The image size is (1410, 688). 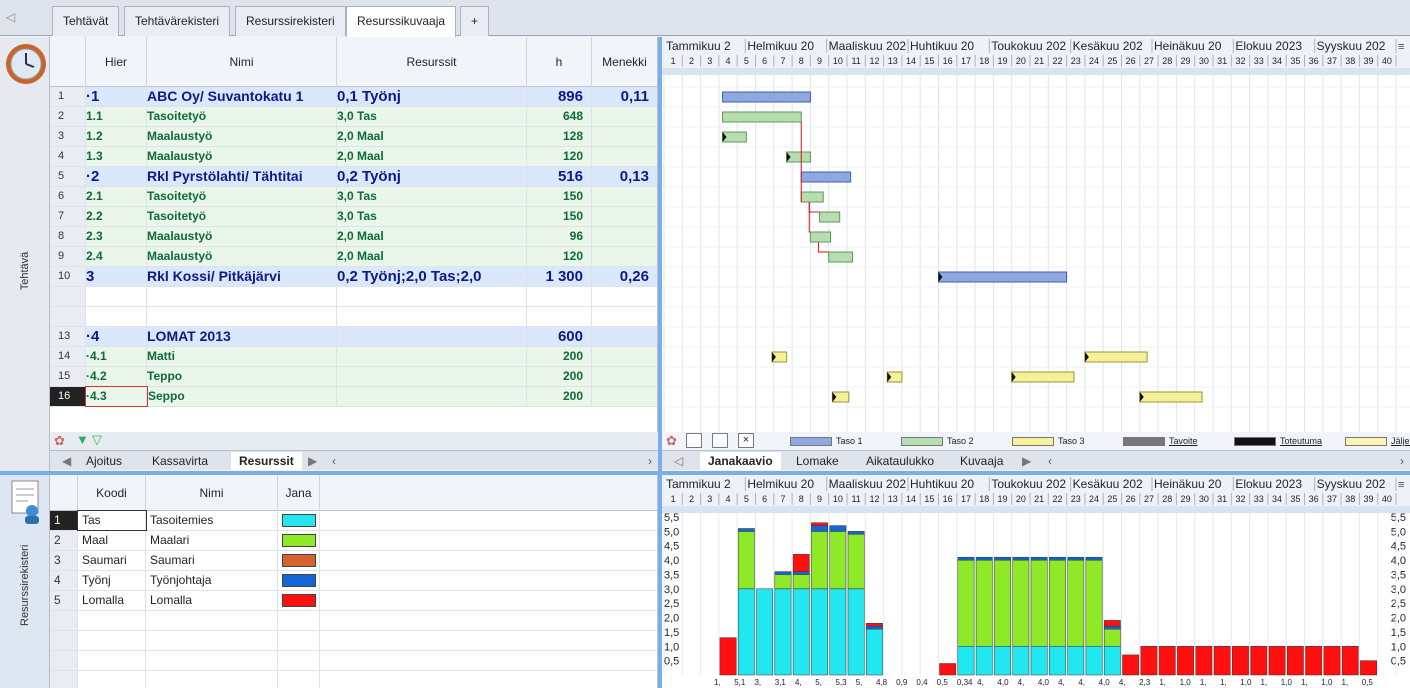 What do you see at coordinates (242, 176) in the screenshot?
I see `cell-name: Rkl Pyrstölahti/ Tähtitai` at bounding box center [242, 176].